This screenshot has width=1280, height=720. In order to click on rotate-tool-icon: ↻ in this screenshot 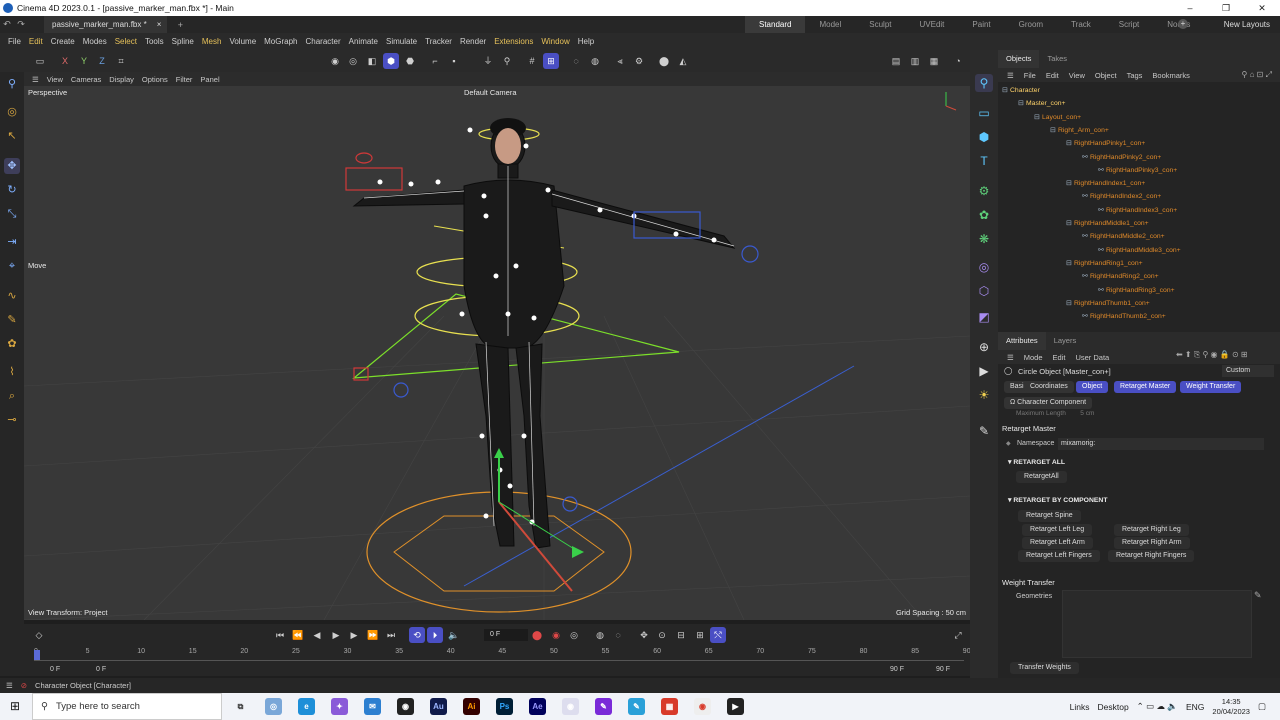, I will do `click(12, 190)`.